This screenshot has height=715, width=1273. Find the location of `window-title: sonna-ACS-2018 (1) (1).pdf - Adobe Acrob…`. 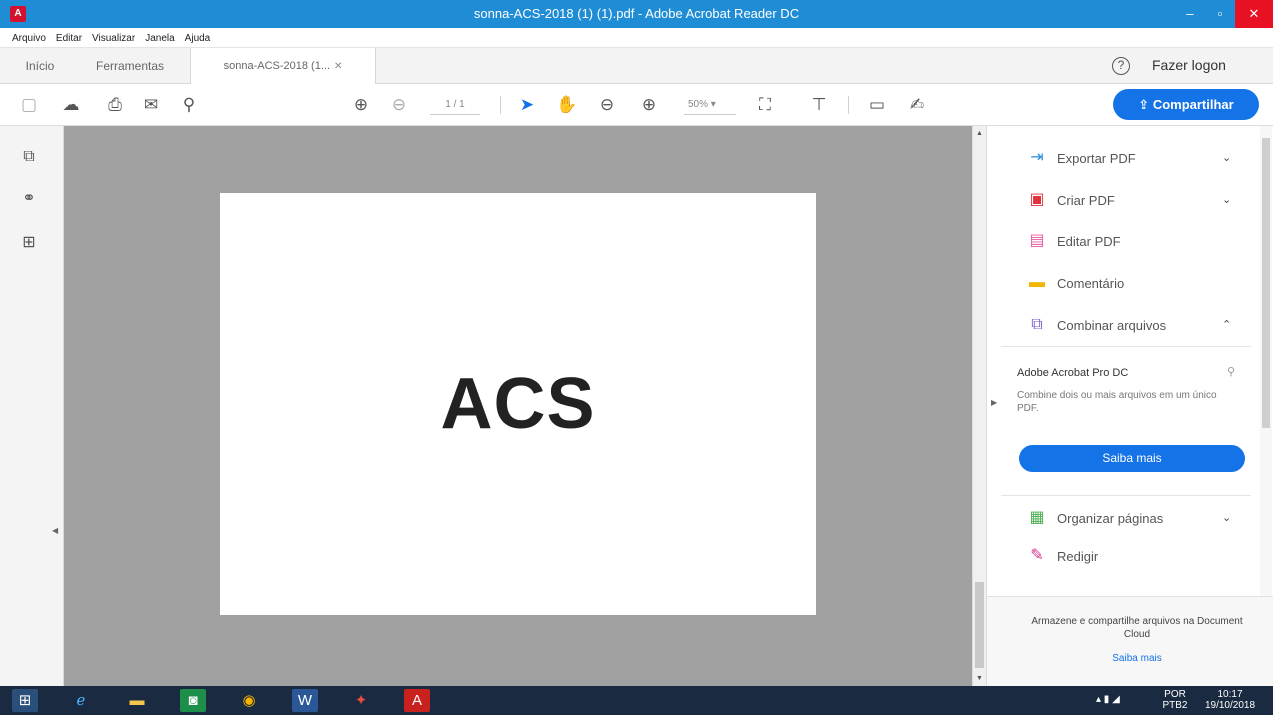

window-title: sonna-ACS-2018 (1) (1).pdf - Adobe Acrob… is located at coordinates (636, 13).